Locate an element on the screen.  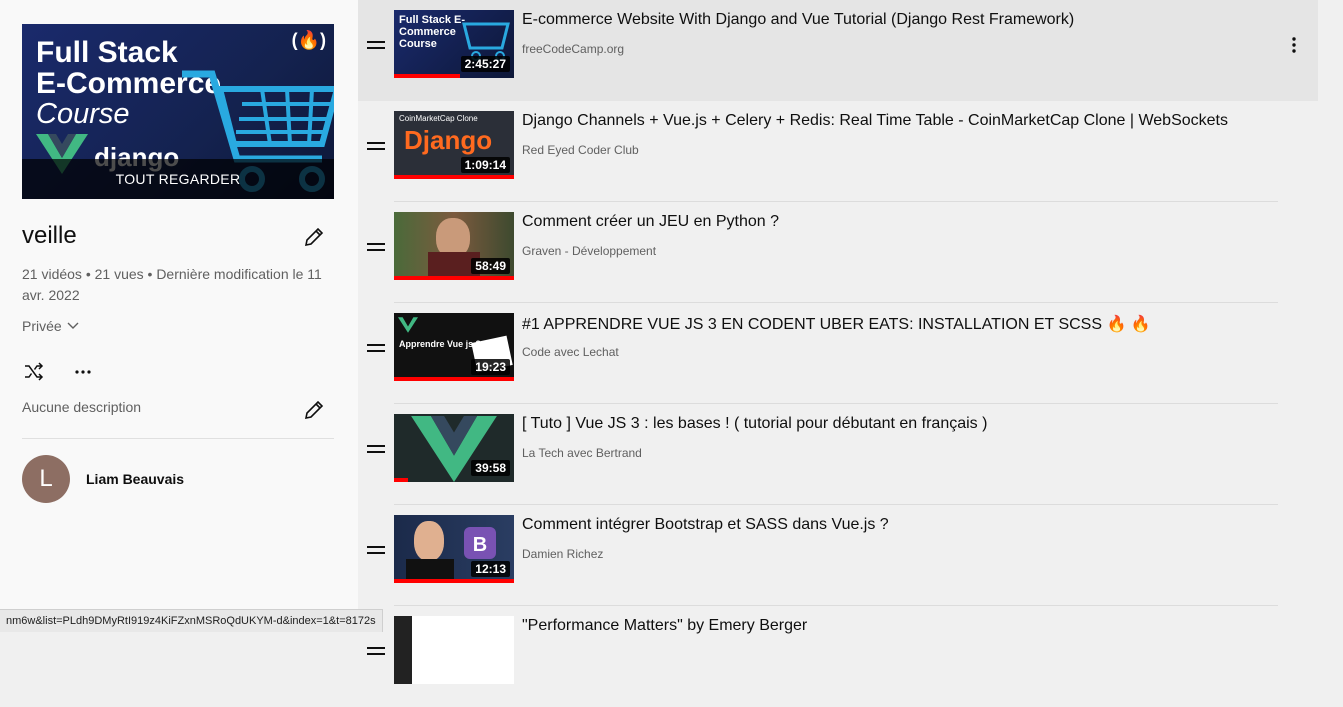
freecodecamp-logo-icon: (🔥) is located at coordinates (308, 40).